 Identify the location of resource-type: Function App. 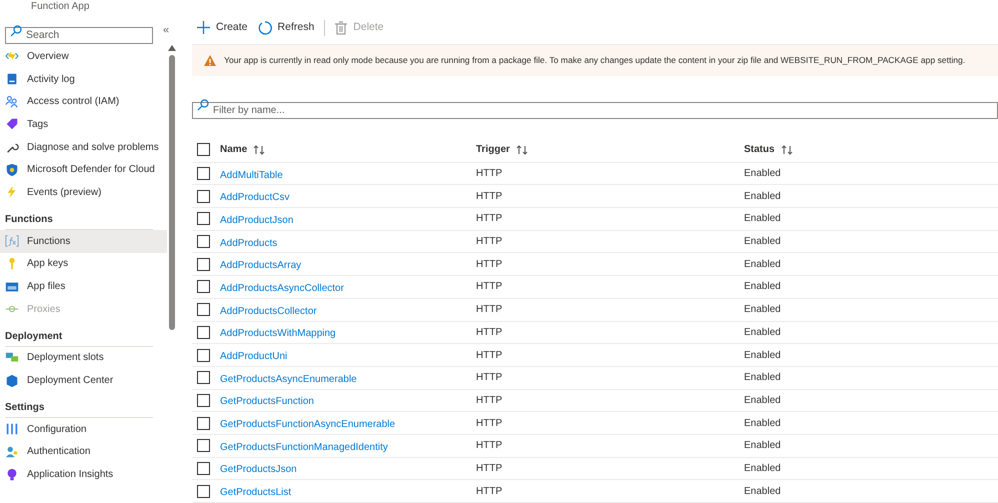
(60, 7).